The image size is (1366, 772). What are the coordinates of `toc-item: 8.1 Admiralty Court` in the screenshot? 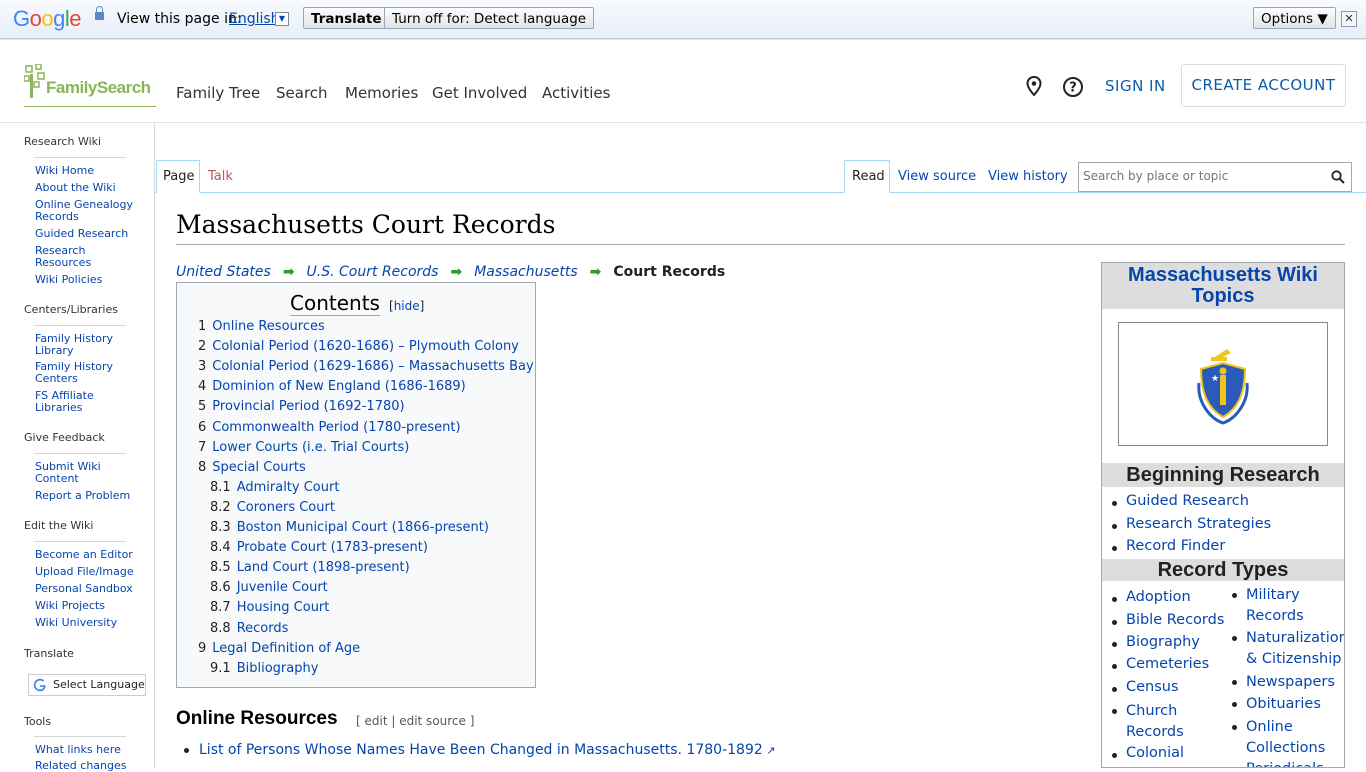 It's located at (274, 487).